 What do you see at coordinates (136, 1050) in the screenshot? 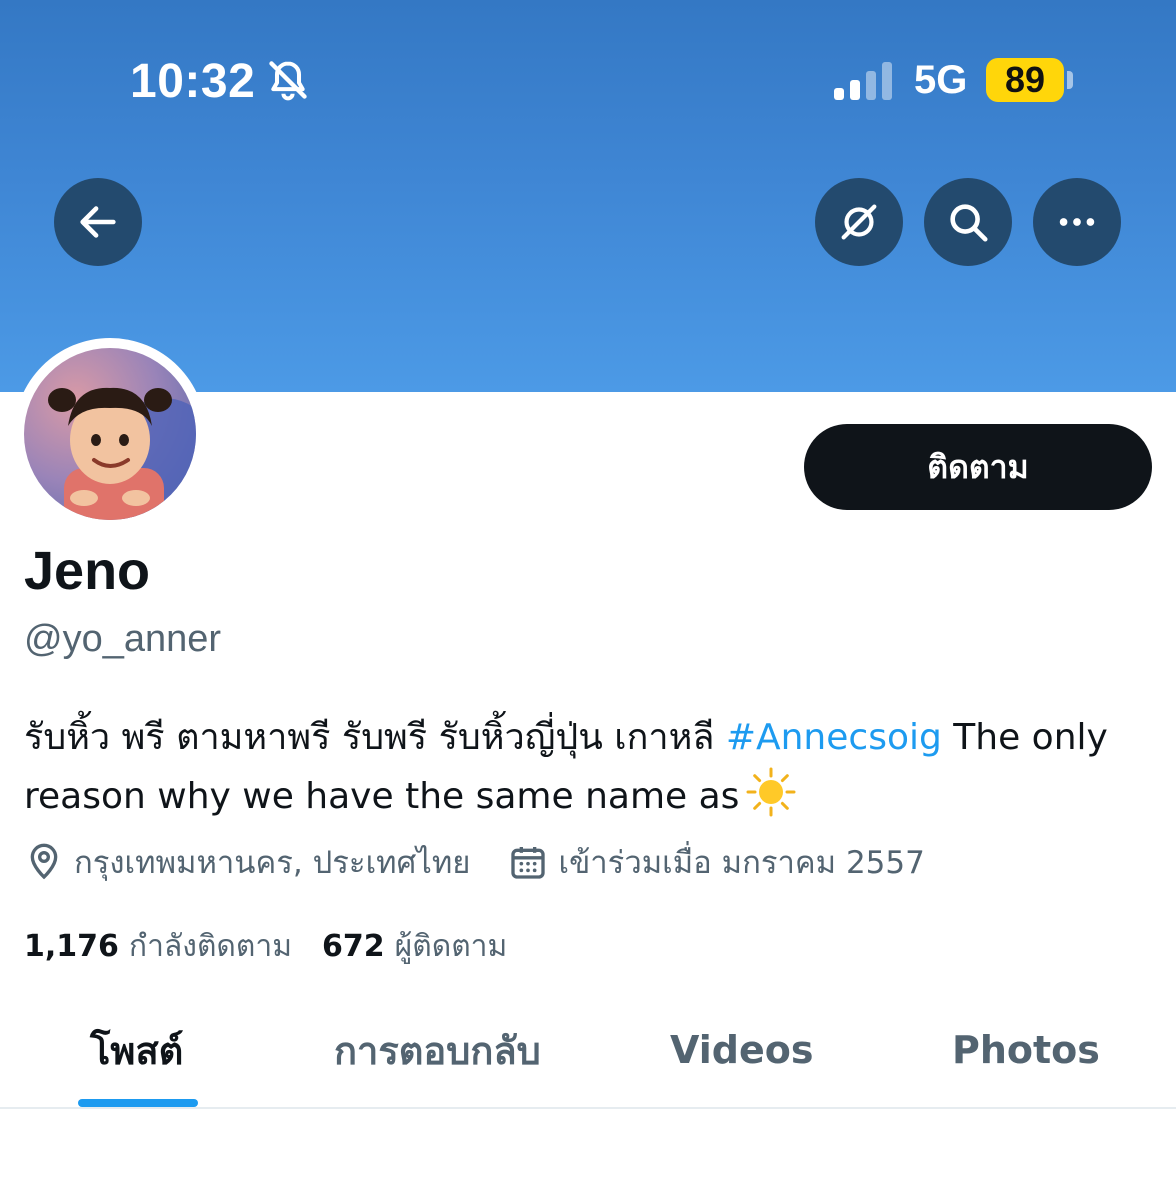
I see `tab-posts: โพสต์` at bounding box center [136, 1050].